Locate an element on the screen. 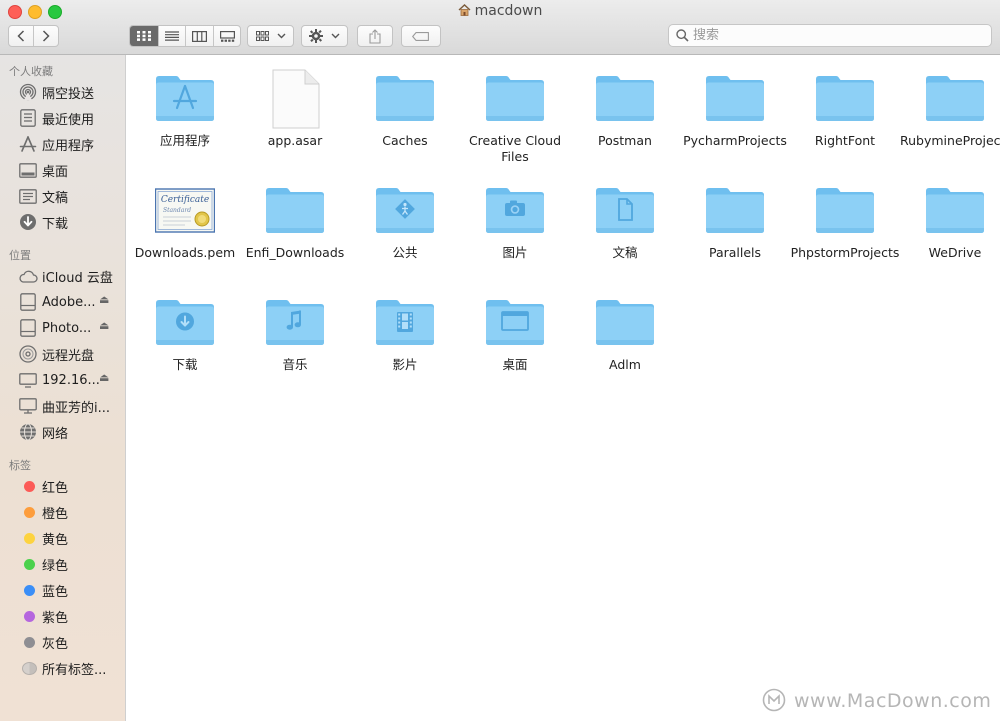 The image size is (1000, 721). sidebar-item-recents: 最近使用 is located at coordinates (62, 118).